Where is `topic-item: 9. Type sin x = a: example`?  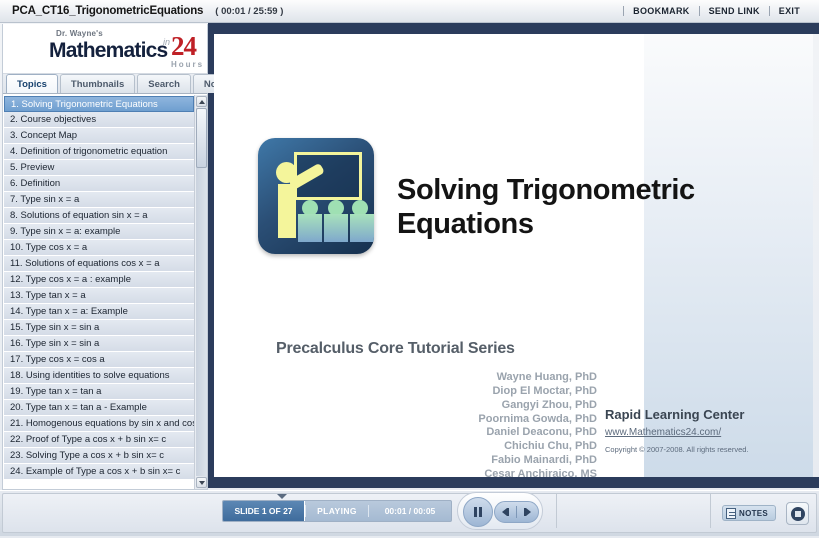 topic-item: 9. Type sin x = a: example is located at coordinates (99, 232).